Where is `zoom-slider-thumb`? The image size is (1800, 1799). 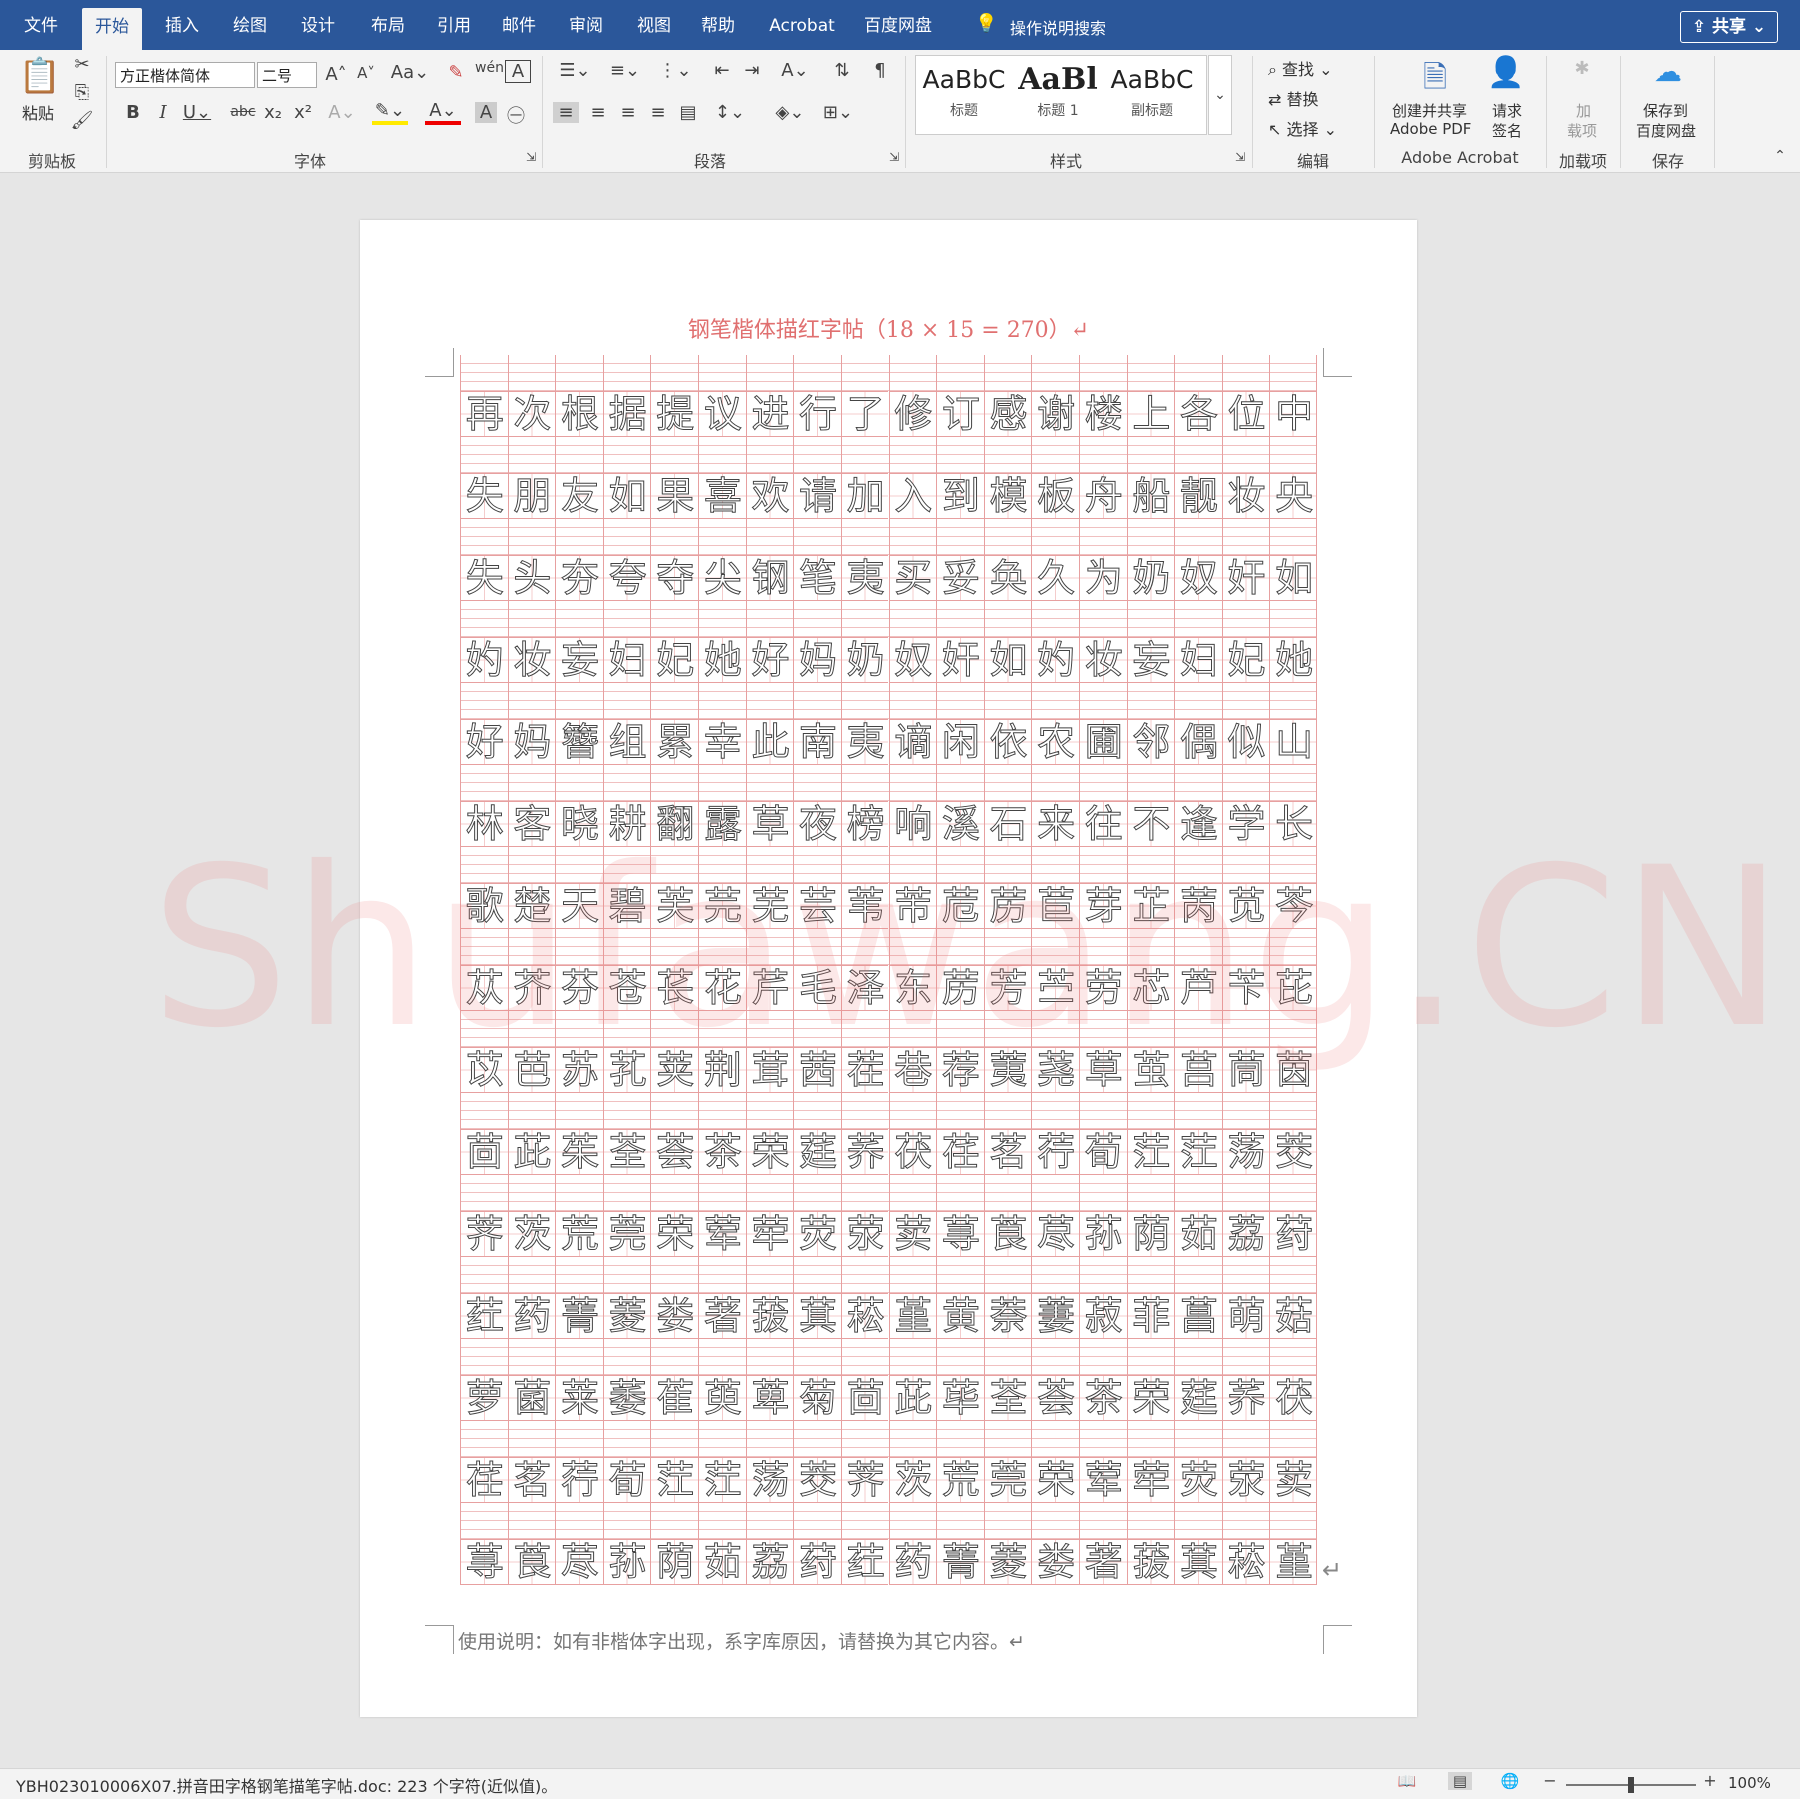 zoom-slider-thumb is located at coordinates (1631, 1785).